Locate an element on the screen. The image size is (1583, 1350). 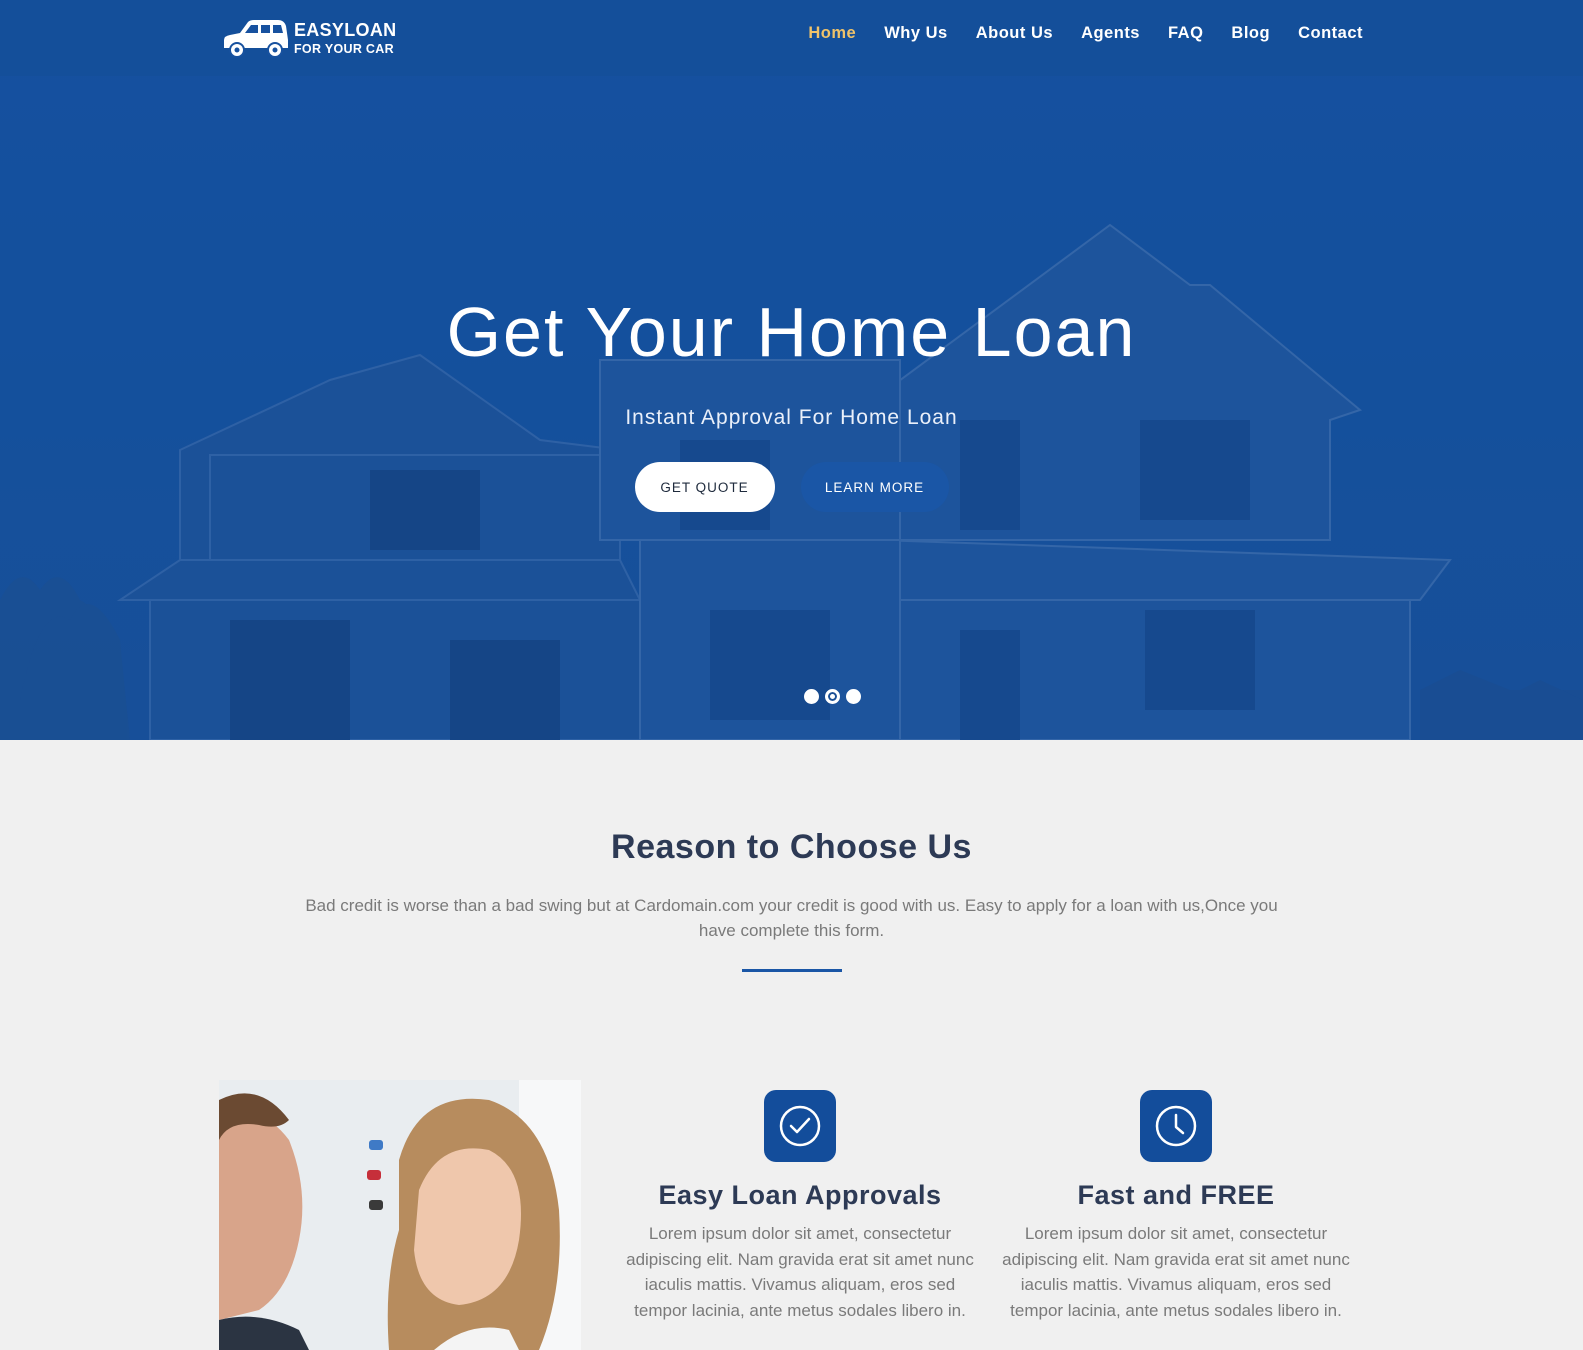
hero-title: Get Your Home Loan is located at coordinates (791, 332).